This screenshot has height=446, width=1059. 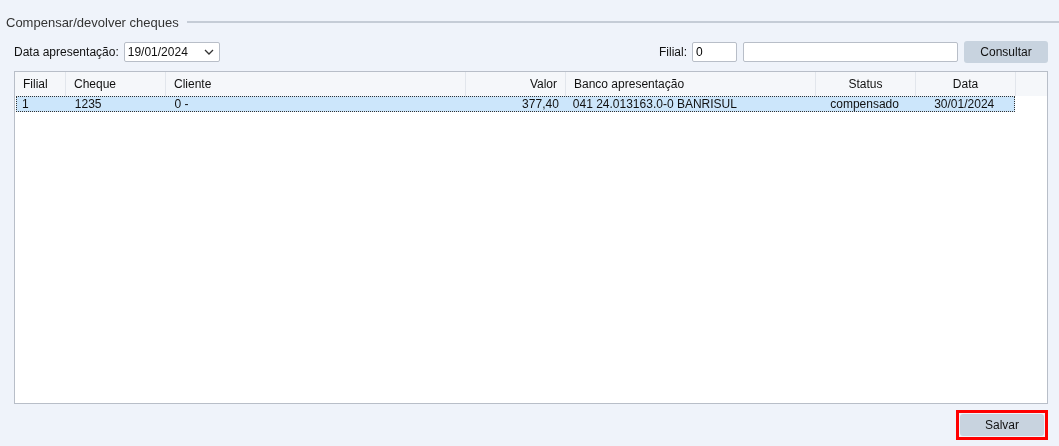 What do you see at coordinates (66, 52) in the screenshot?
I see `date-label: Data apresentação:` at bounding box center [66, 52].